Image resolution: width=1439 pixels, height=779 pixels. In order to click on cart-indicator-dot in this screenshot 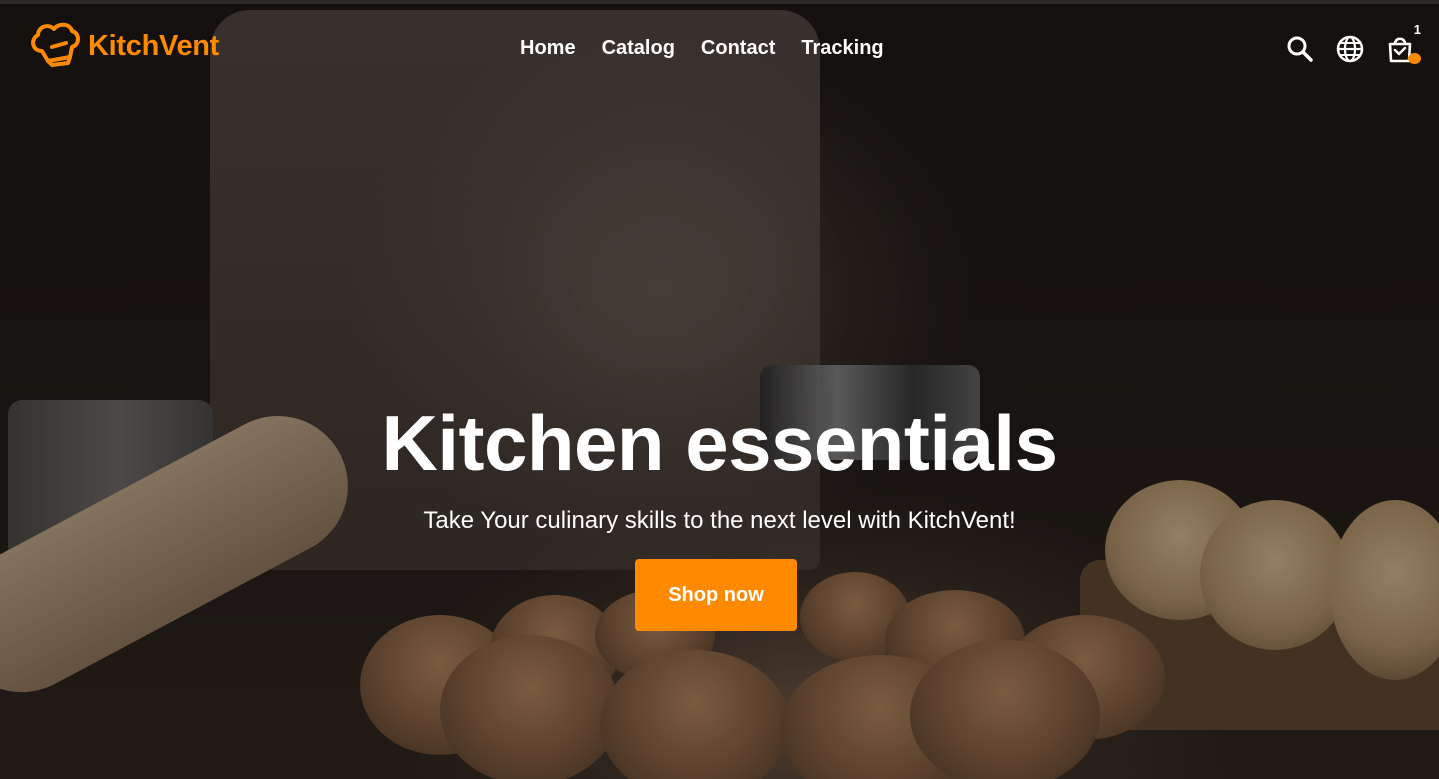, I will do `click(1414, 58)`.